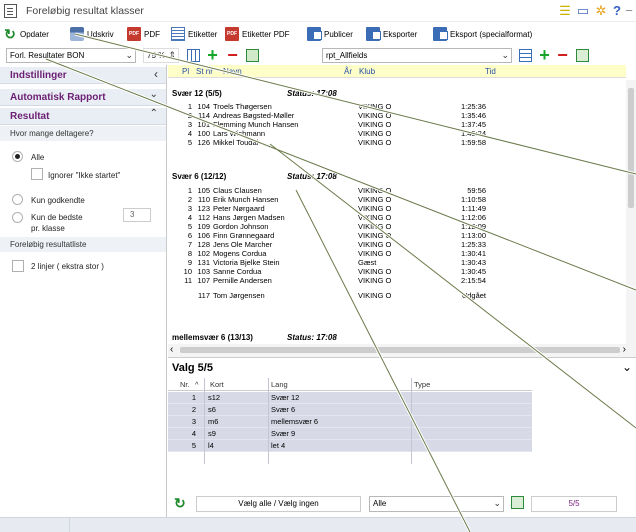 This screenshot has width=636, height=532. Describe the element at coordinates (473, 208) in the screenshot. I see `result-cell-time: 1:11:49` at that location.